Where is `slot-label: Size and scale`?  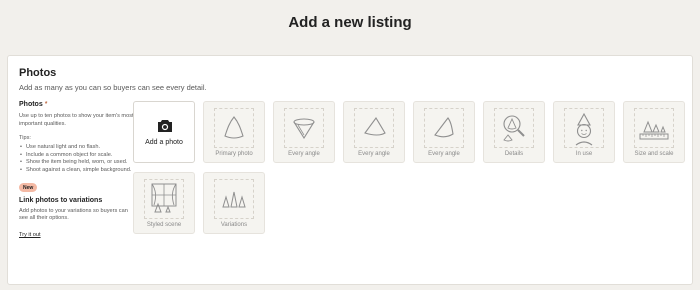 slot-label: Size and scale is located at coordinates (654, 154).